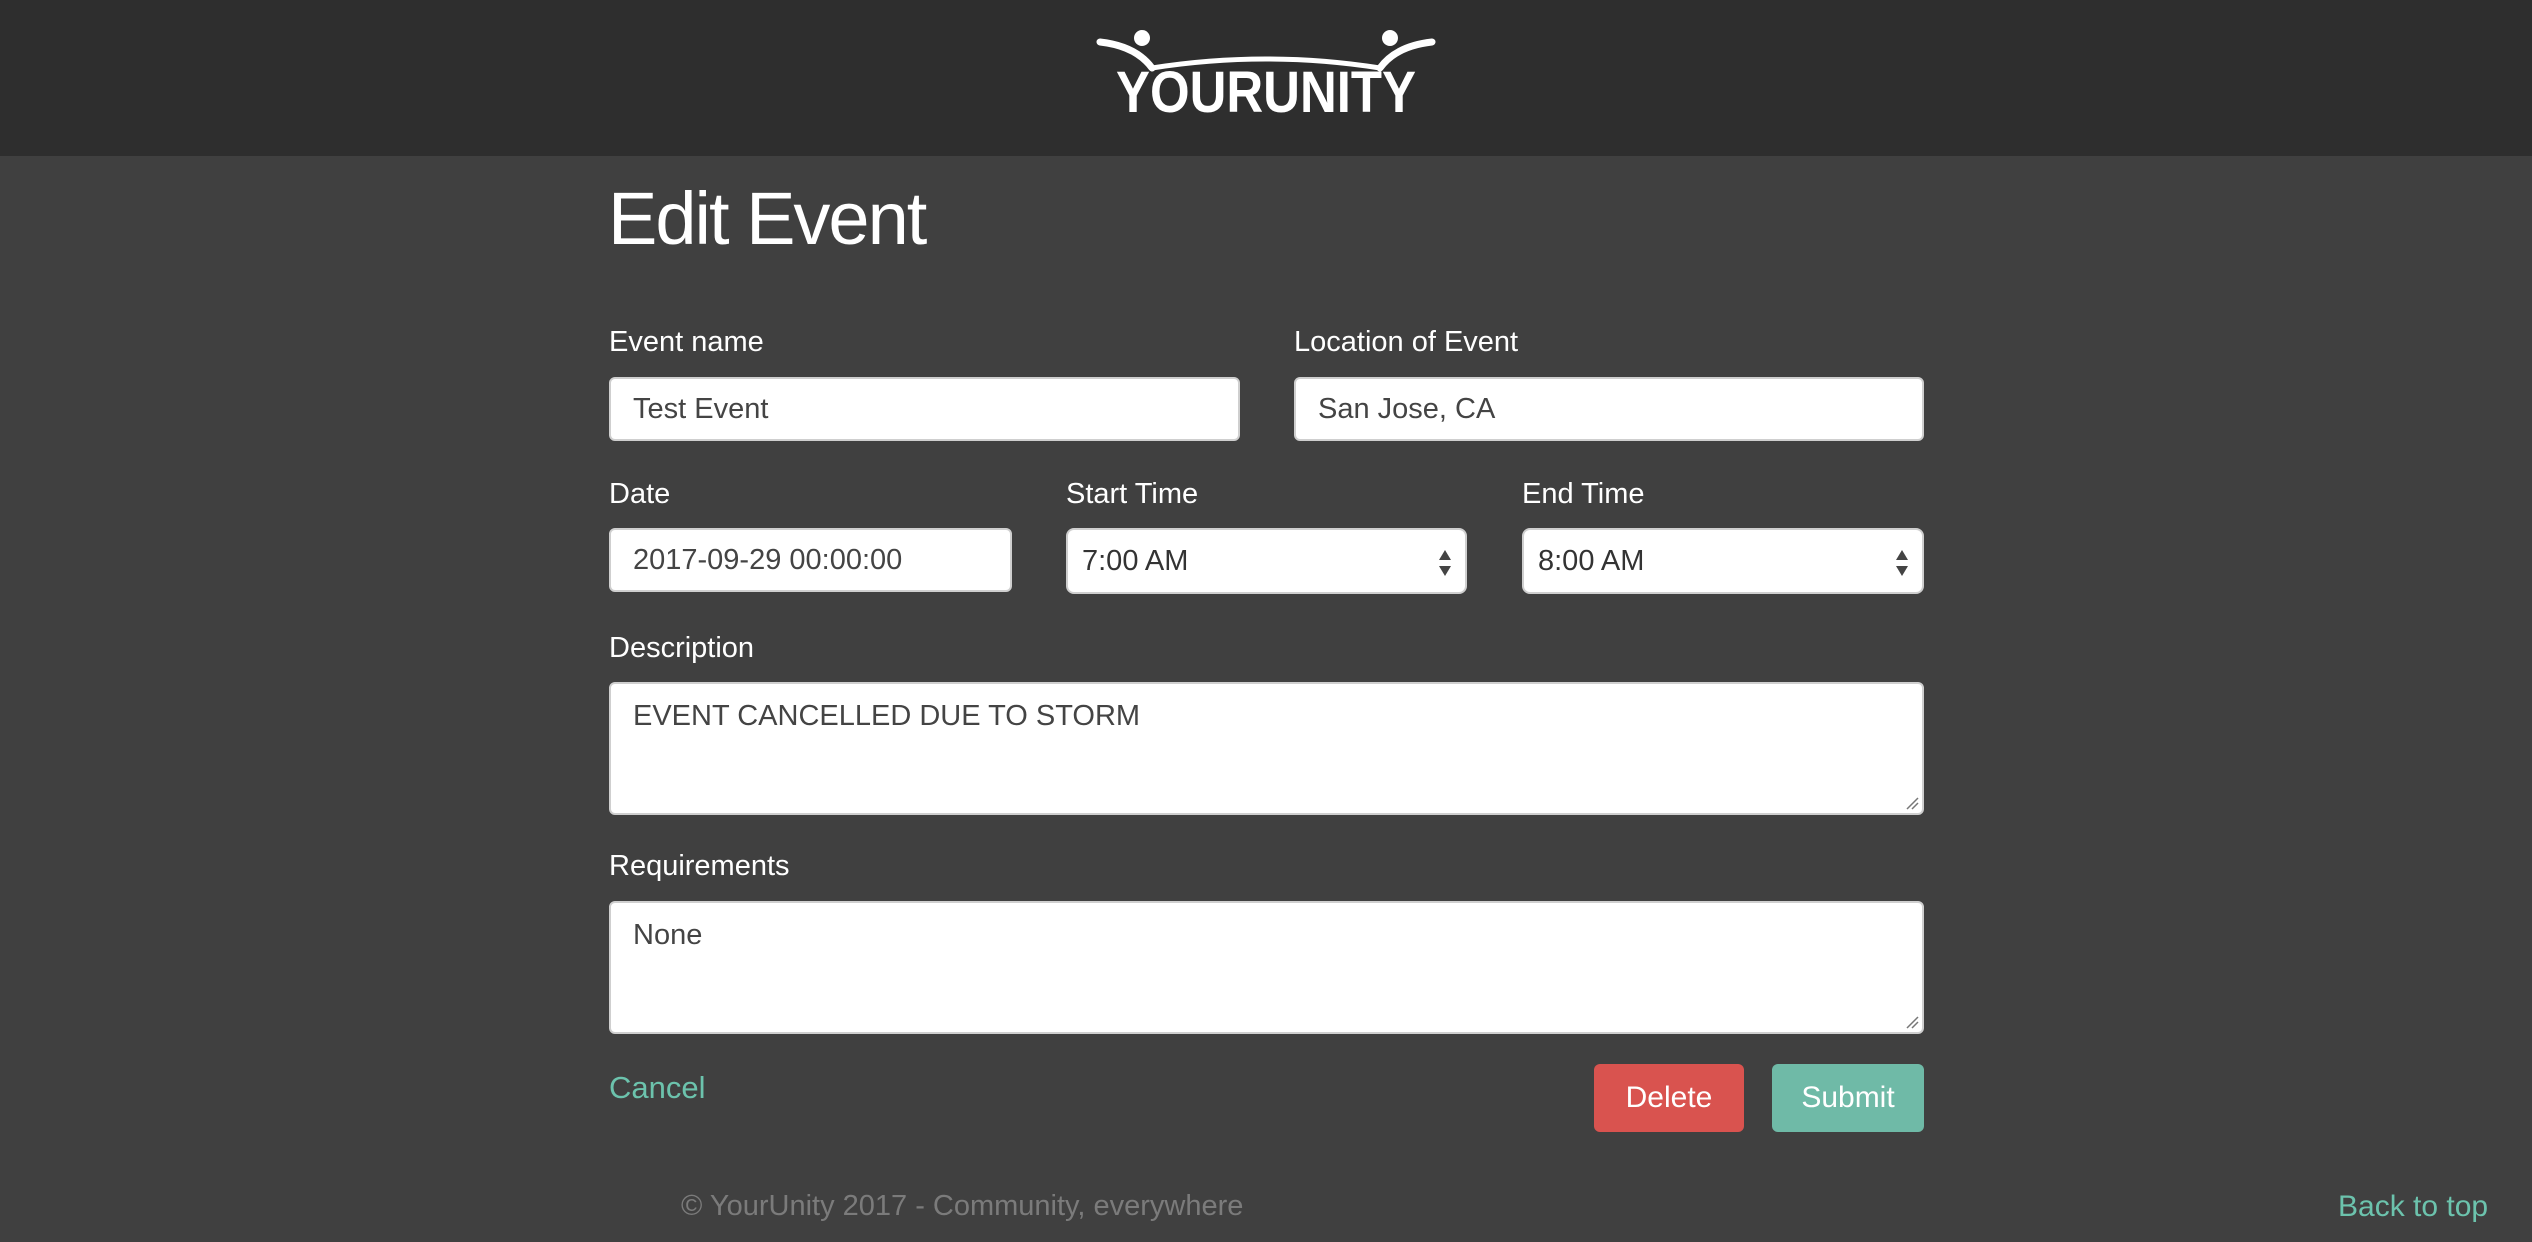  Describe the element at coordinates (1406, 342) in the screenshot. I see `location-label: Location of Event` at that location.